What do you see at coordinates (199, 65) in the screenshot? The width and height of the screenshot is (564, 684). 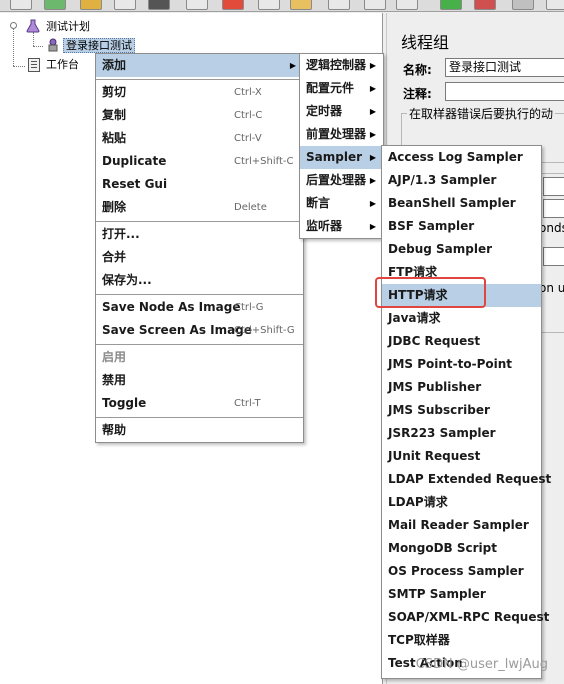 I see `menu-item-add: 添加 ▶` at bounding box center [199, 65].